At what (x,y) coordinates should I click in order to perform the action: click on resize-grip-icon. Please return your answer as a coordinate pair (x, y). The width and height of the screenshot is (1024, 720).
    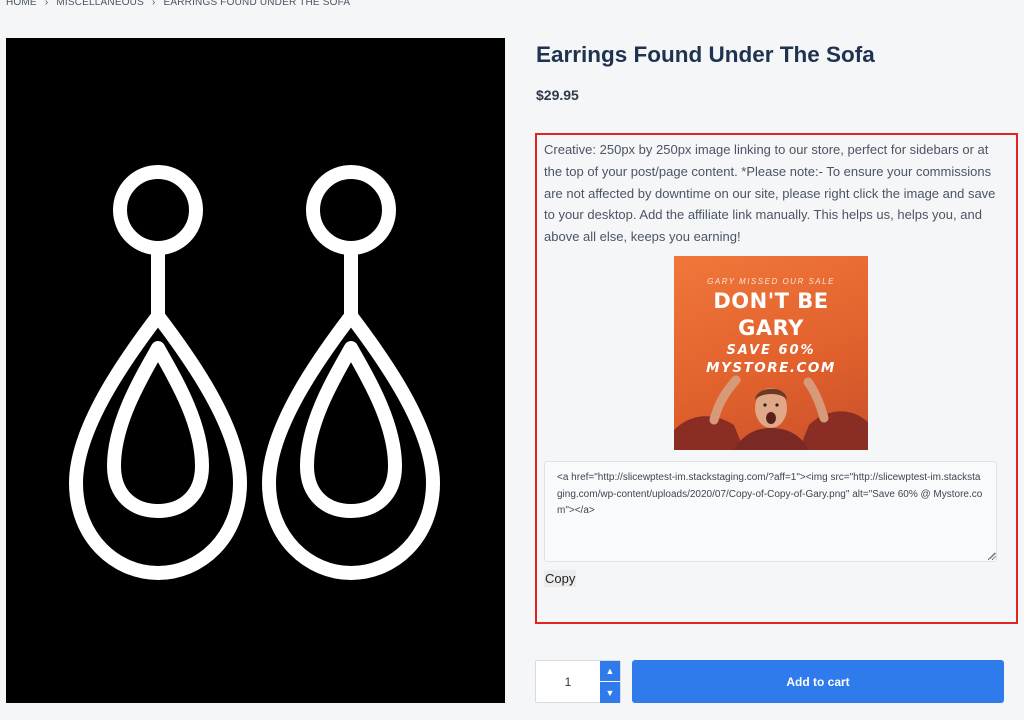
    Looking at the image, I should click on (993, 556).